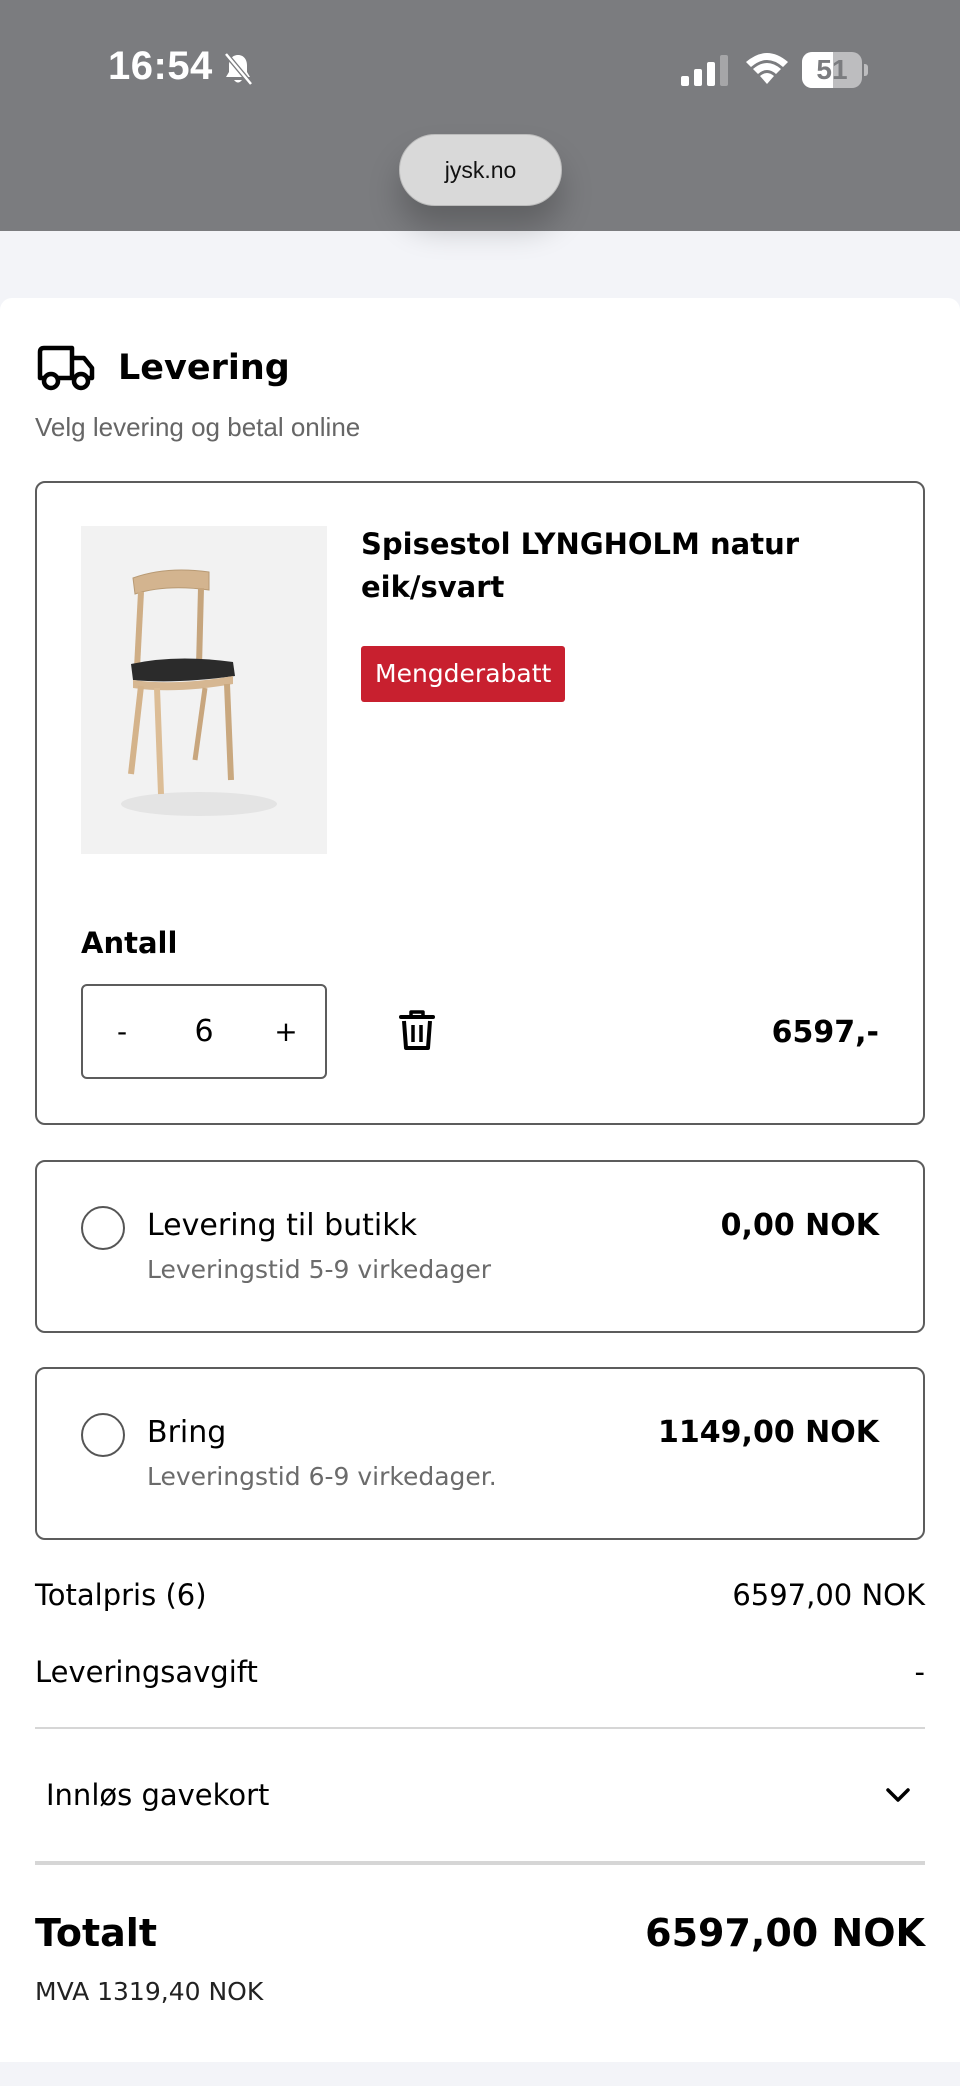  Describe the element at coordinates (825, 1032) in the screenshot. I see `line-price: 6597,-` at that location.